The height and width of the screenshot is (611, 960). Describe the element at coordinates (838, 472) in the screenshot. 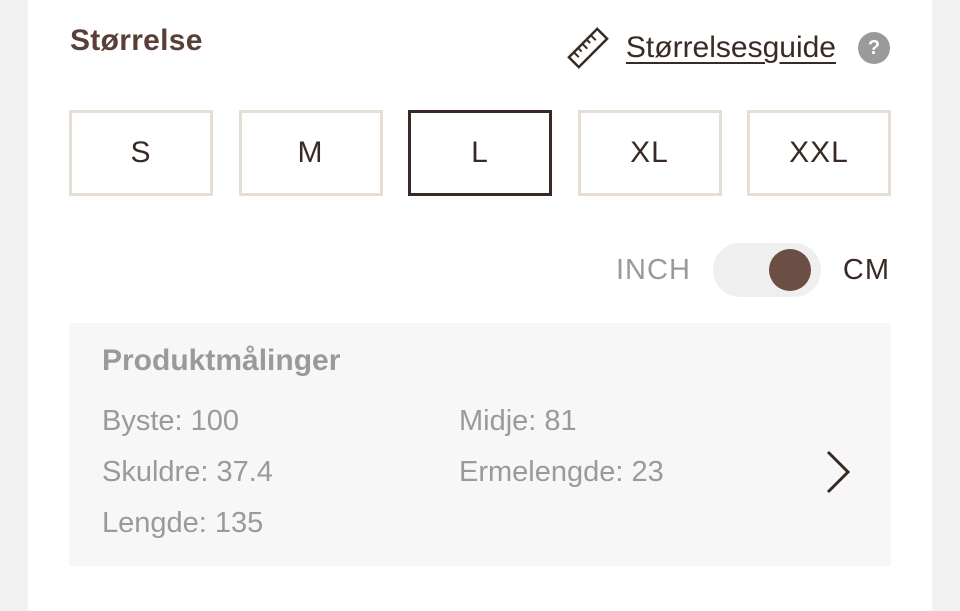

I see `chevron-right-icon` at that location.